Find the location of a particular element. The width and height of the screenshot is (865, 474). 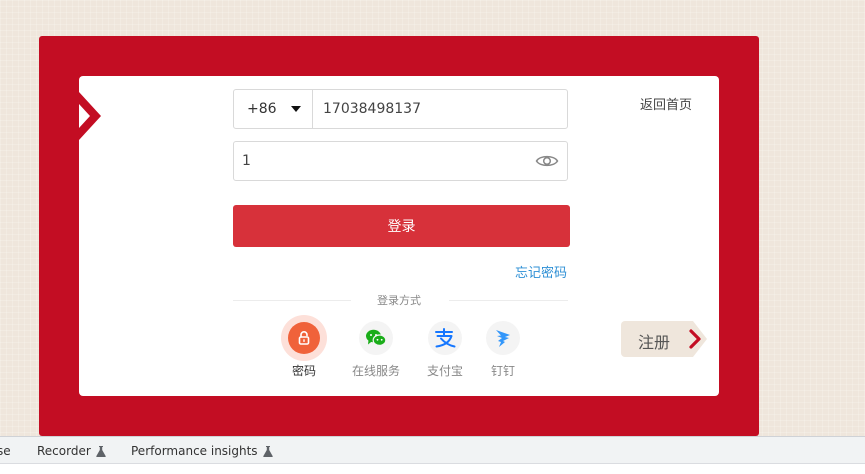

devtools-tab-performance-insights-label: Performance insights is located at coordinates (194, 451).